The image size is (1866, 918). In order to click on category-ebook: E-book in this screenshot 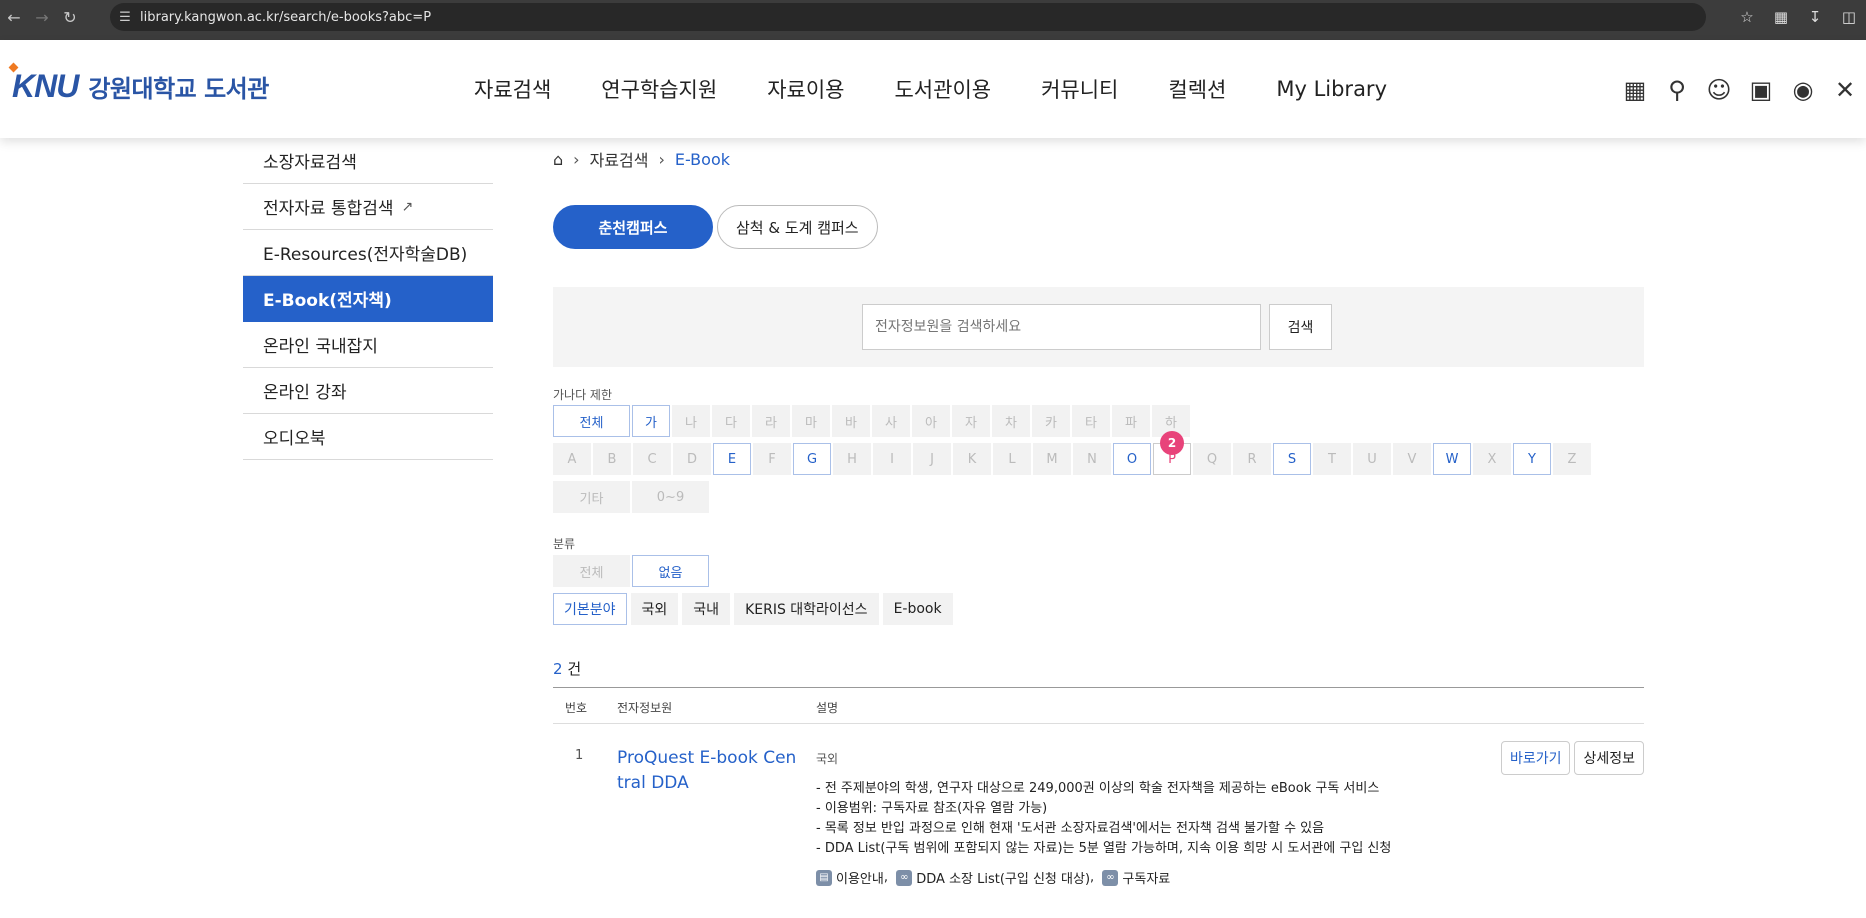, I will do `click(917, 609)`.